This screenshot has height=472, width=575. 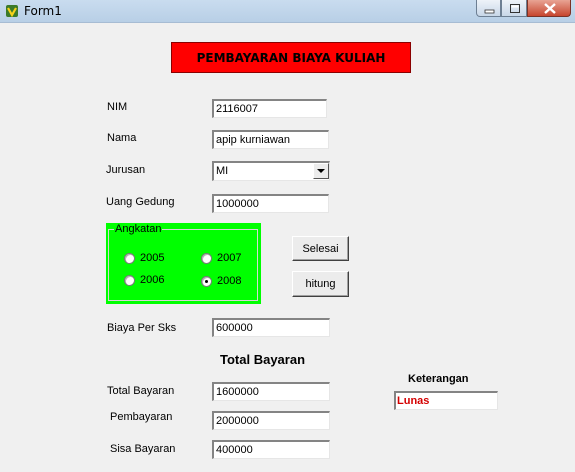 What do you see at coordinates (222, 171) in the screenshot?
I see `jurusan-selected-value: MI` at bounding box center [222, 171].